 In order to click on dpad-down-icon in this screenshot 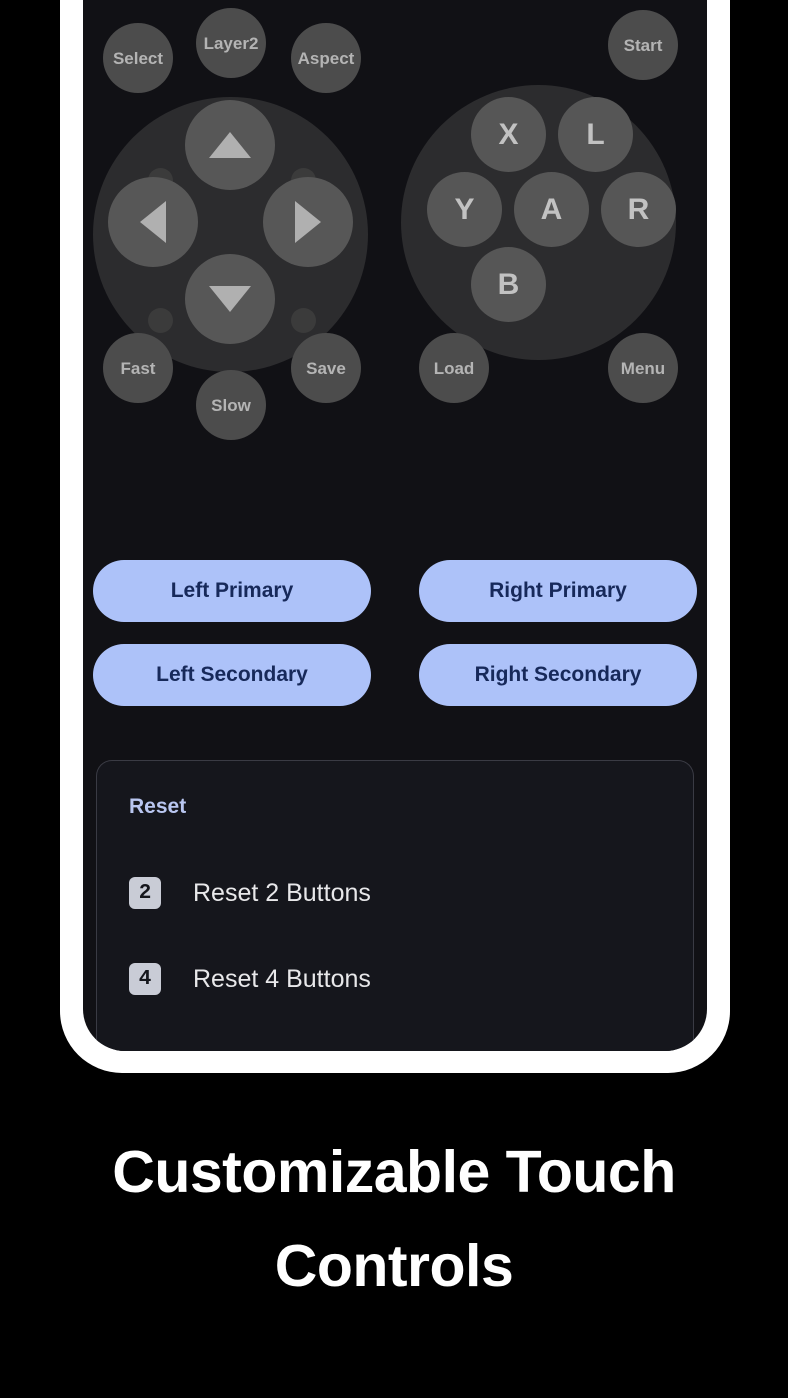, I will do `click(230, 299)`.